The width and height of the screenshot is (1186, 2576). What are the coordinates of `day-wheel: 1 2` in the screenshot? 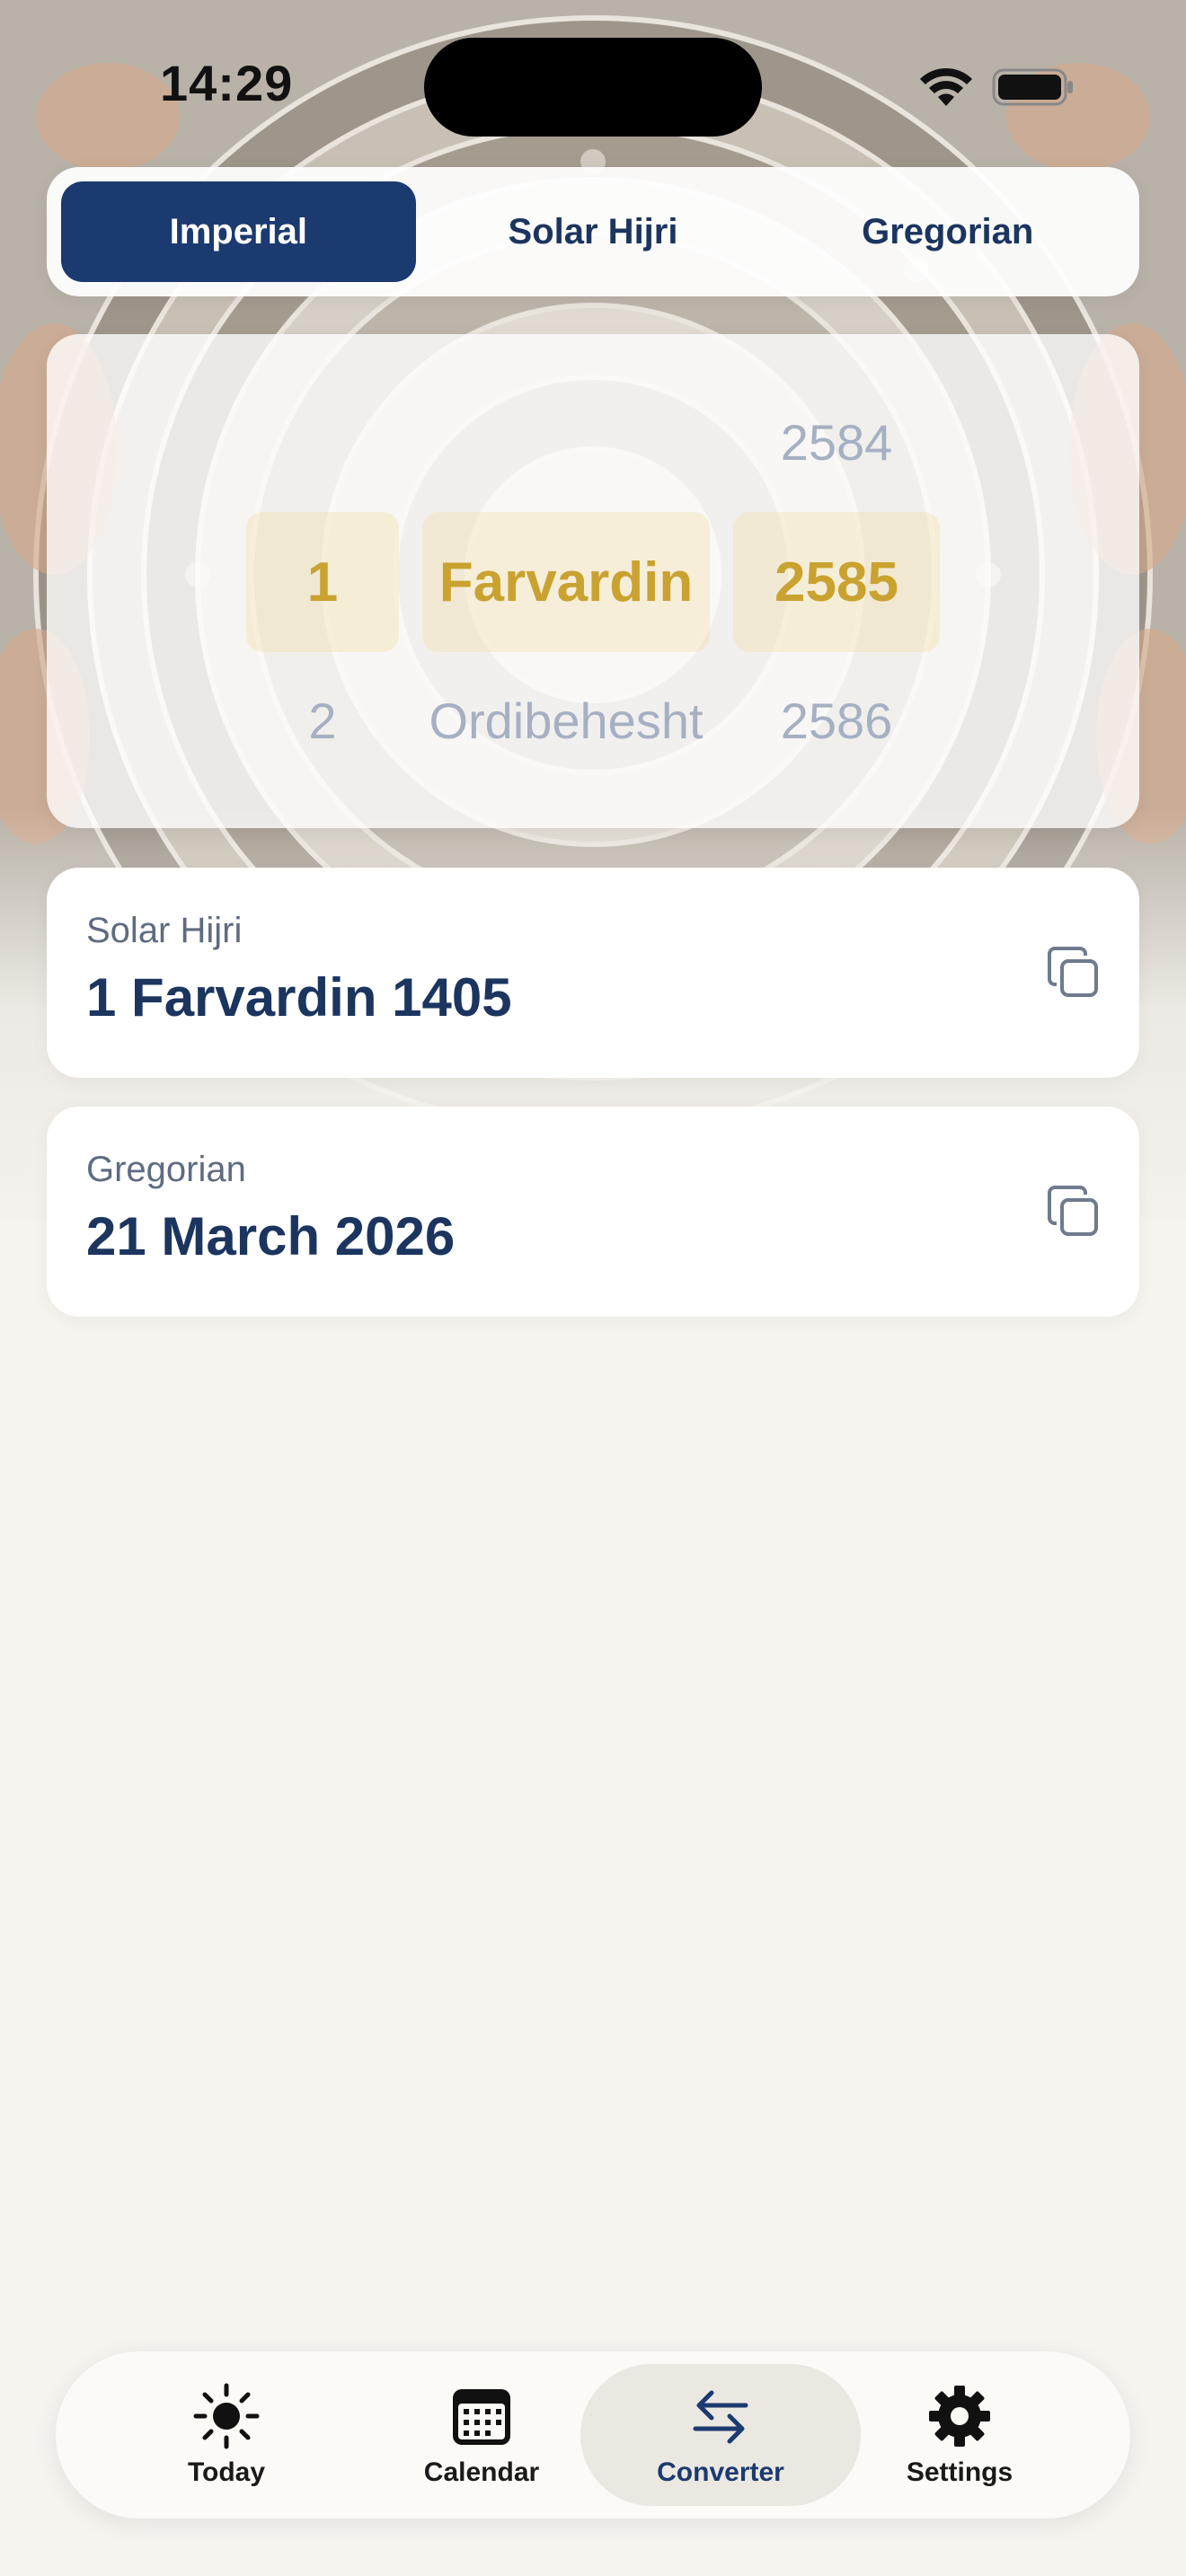 It's located at (322, 581).